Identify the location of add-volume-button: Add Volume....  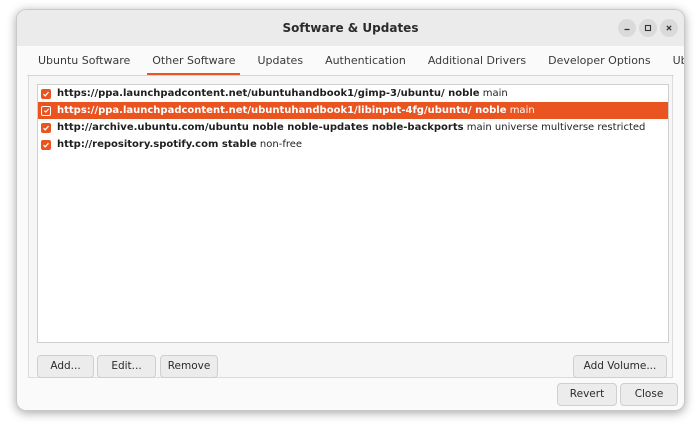
(620, 366).